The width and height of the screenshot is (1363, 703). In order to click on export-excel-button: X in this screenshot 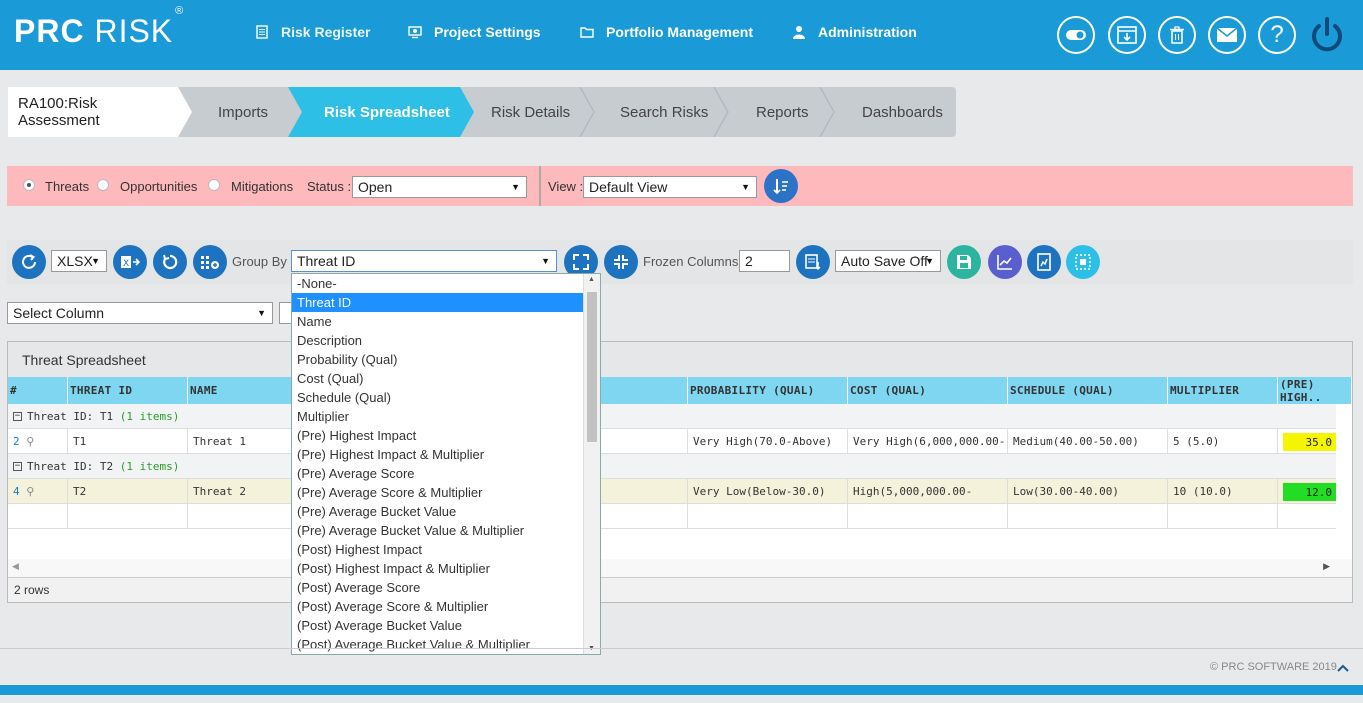, I will do `click(130, 262)`.